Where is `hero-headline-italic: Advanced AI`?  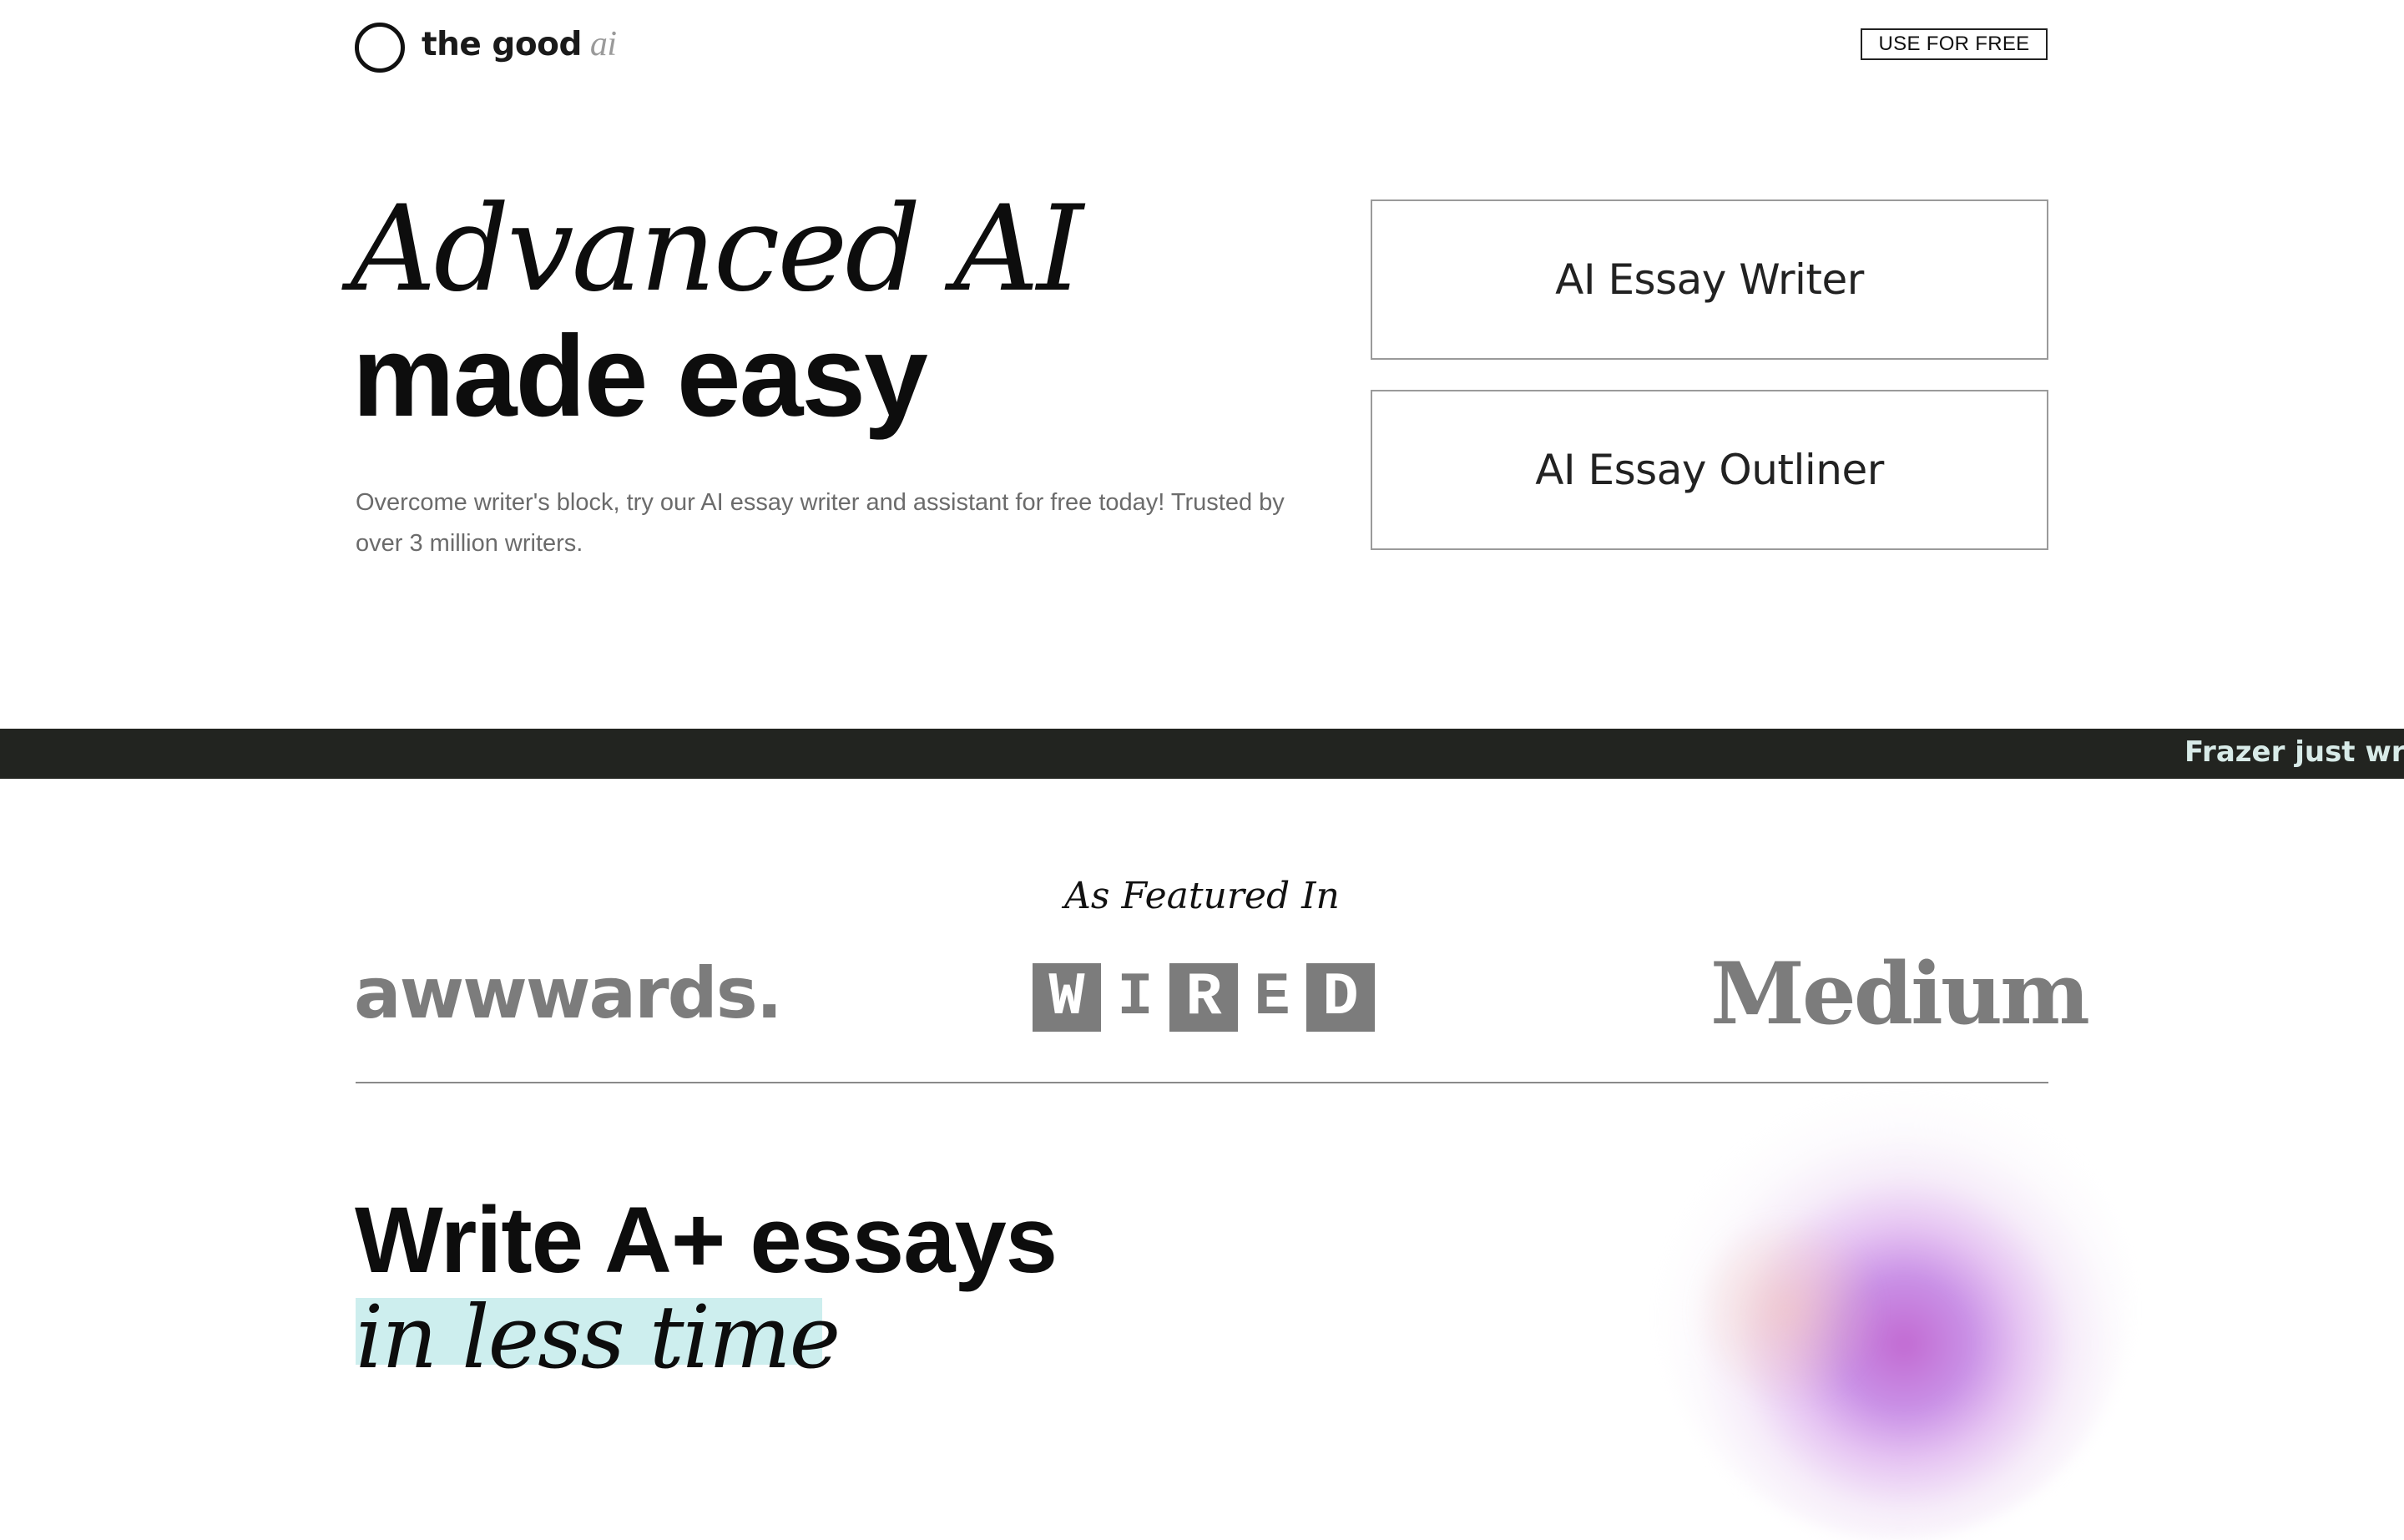
hero-headline-italic: Advanced AI is located at coordinates (717, 249).